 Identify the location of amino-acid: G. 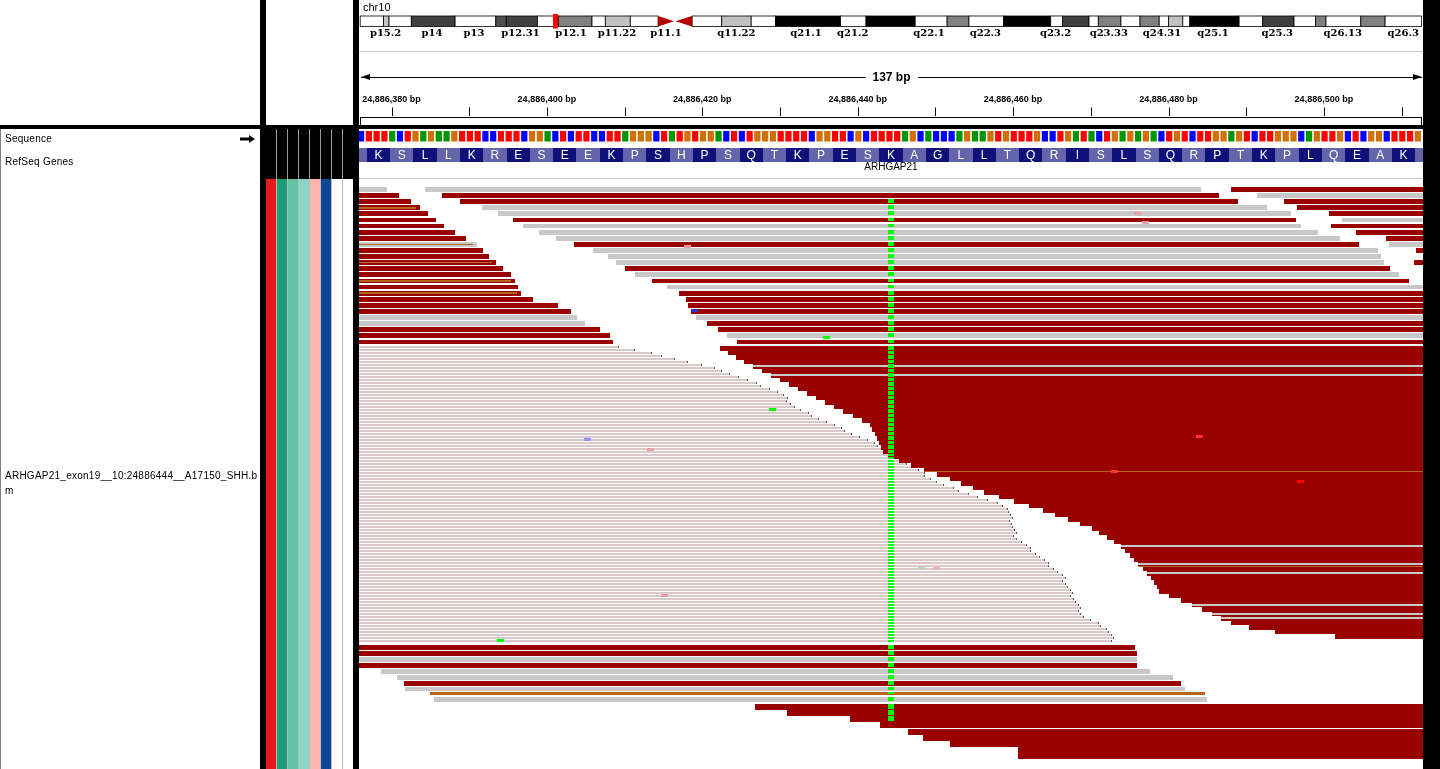
(937, 155).